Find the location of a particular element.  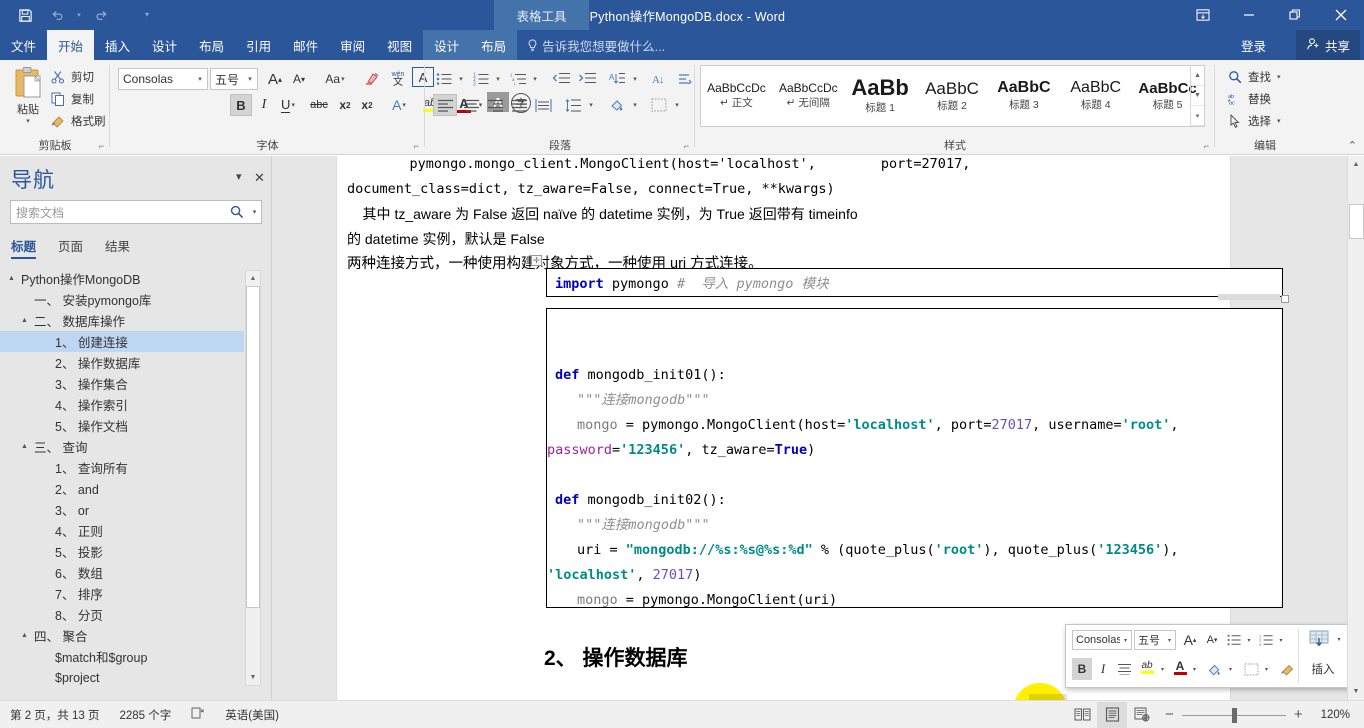

nav-tab-results: 结果 is located at coordinates (117, 247).